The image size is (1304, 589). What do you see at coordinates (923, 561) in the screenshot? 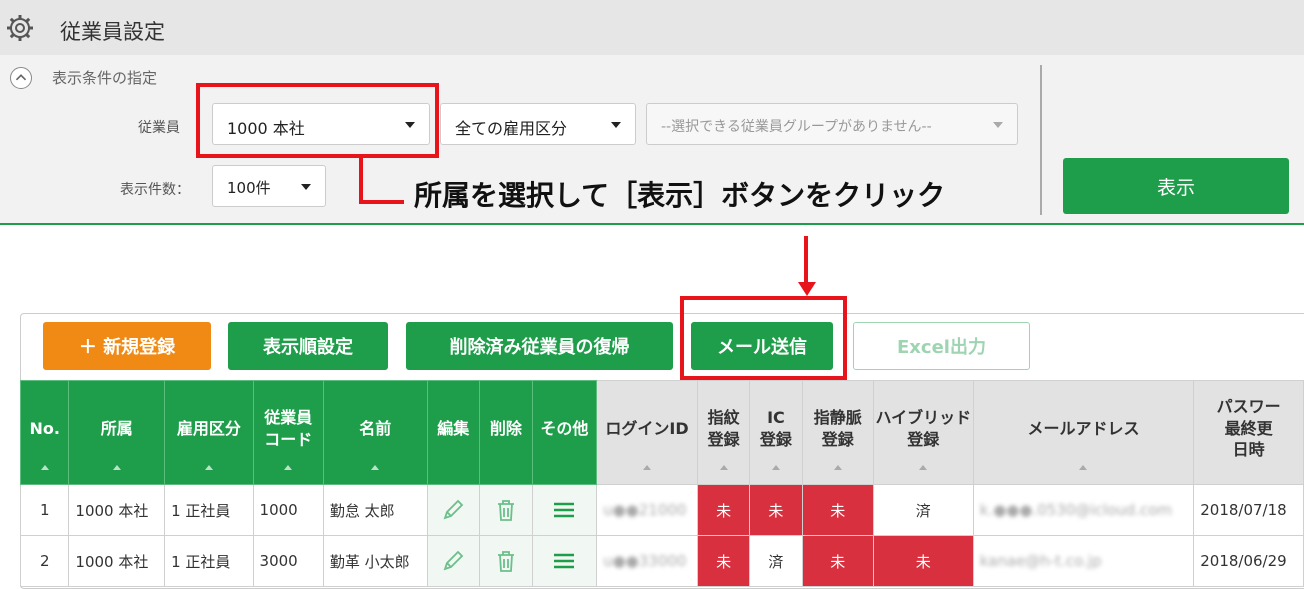
I see `cell-hybrid: 未` at bounding box center [923, 561].